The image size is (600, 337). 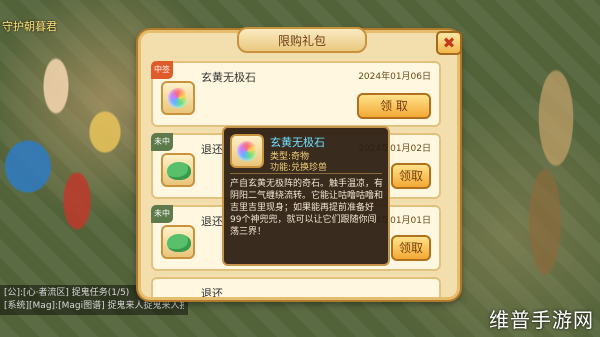 What do you see at coordinates (449, 43) in the screenshot?
I see `close-button: ✖` at bounding box center [449, 43].